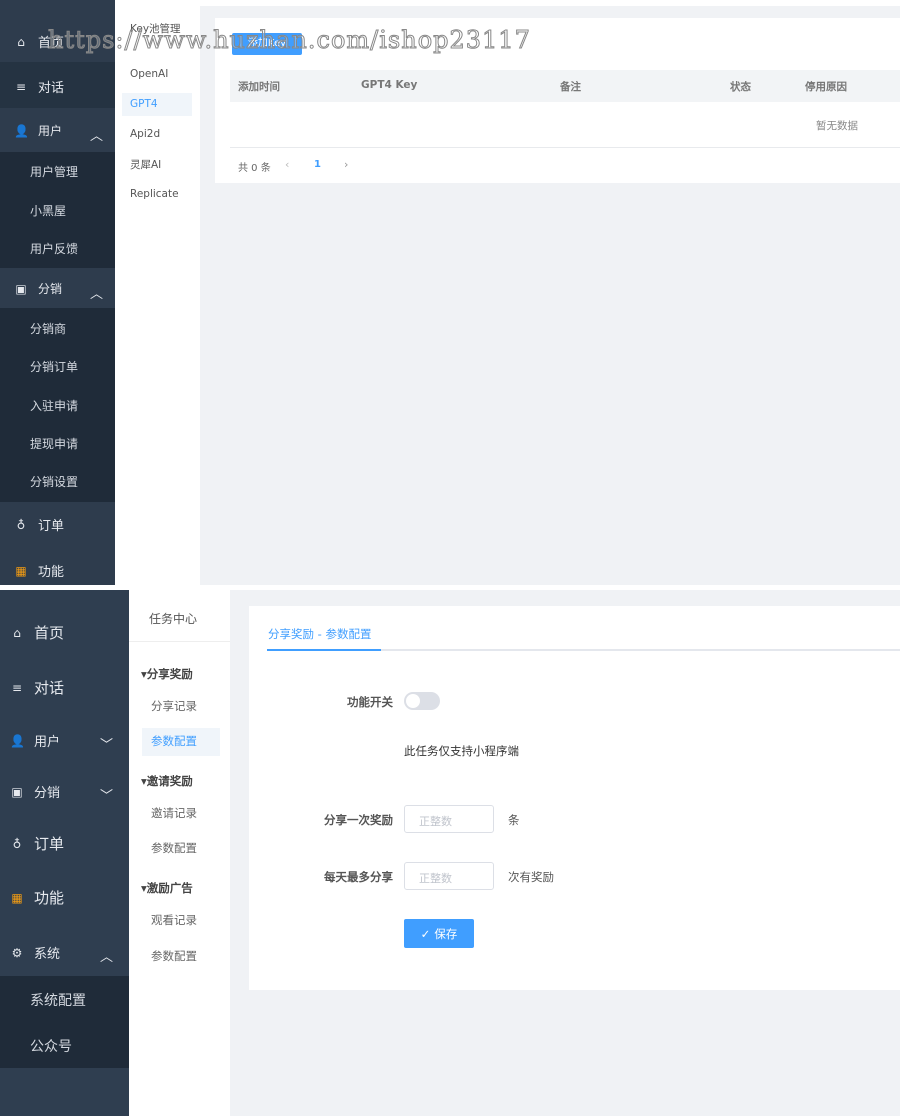 The width and height of the screenshot is (900, 1116). What do you see at coordinates (145, 134) in the screenshot?
I see `subnav-api2d: Api2d` at bounding box center [145, 134].